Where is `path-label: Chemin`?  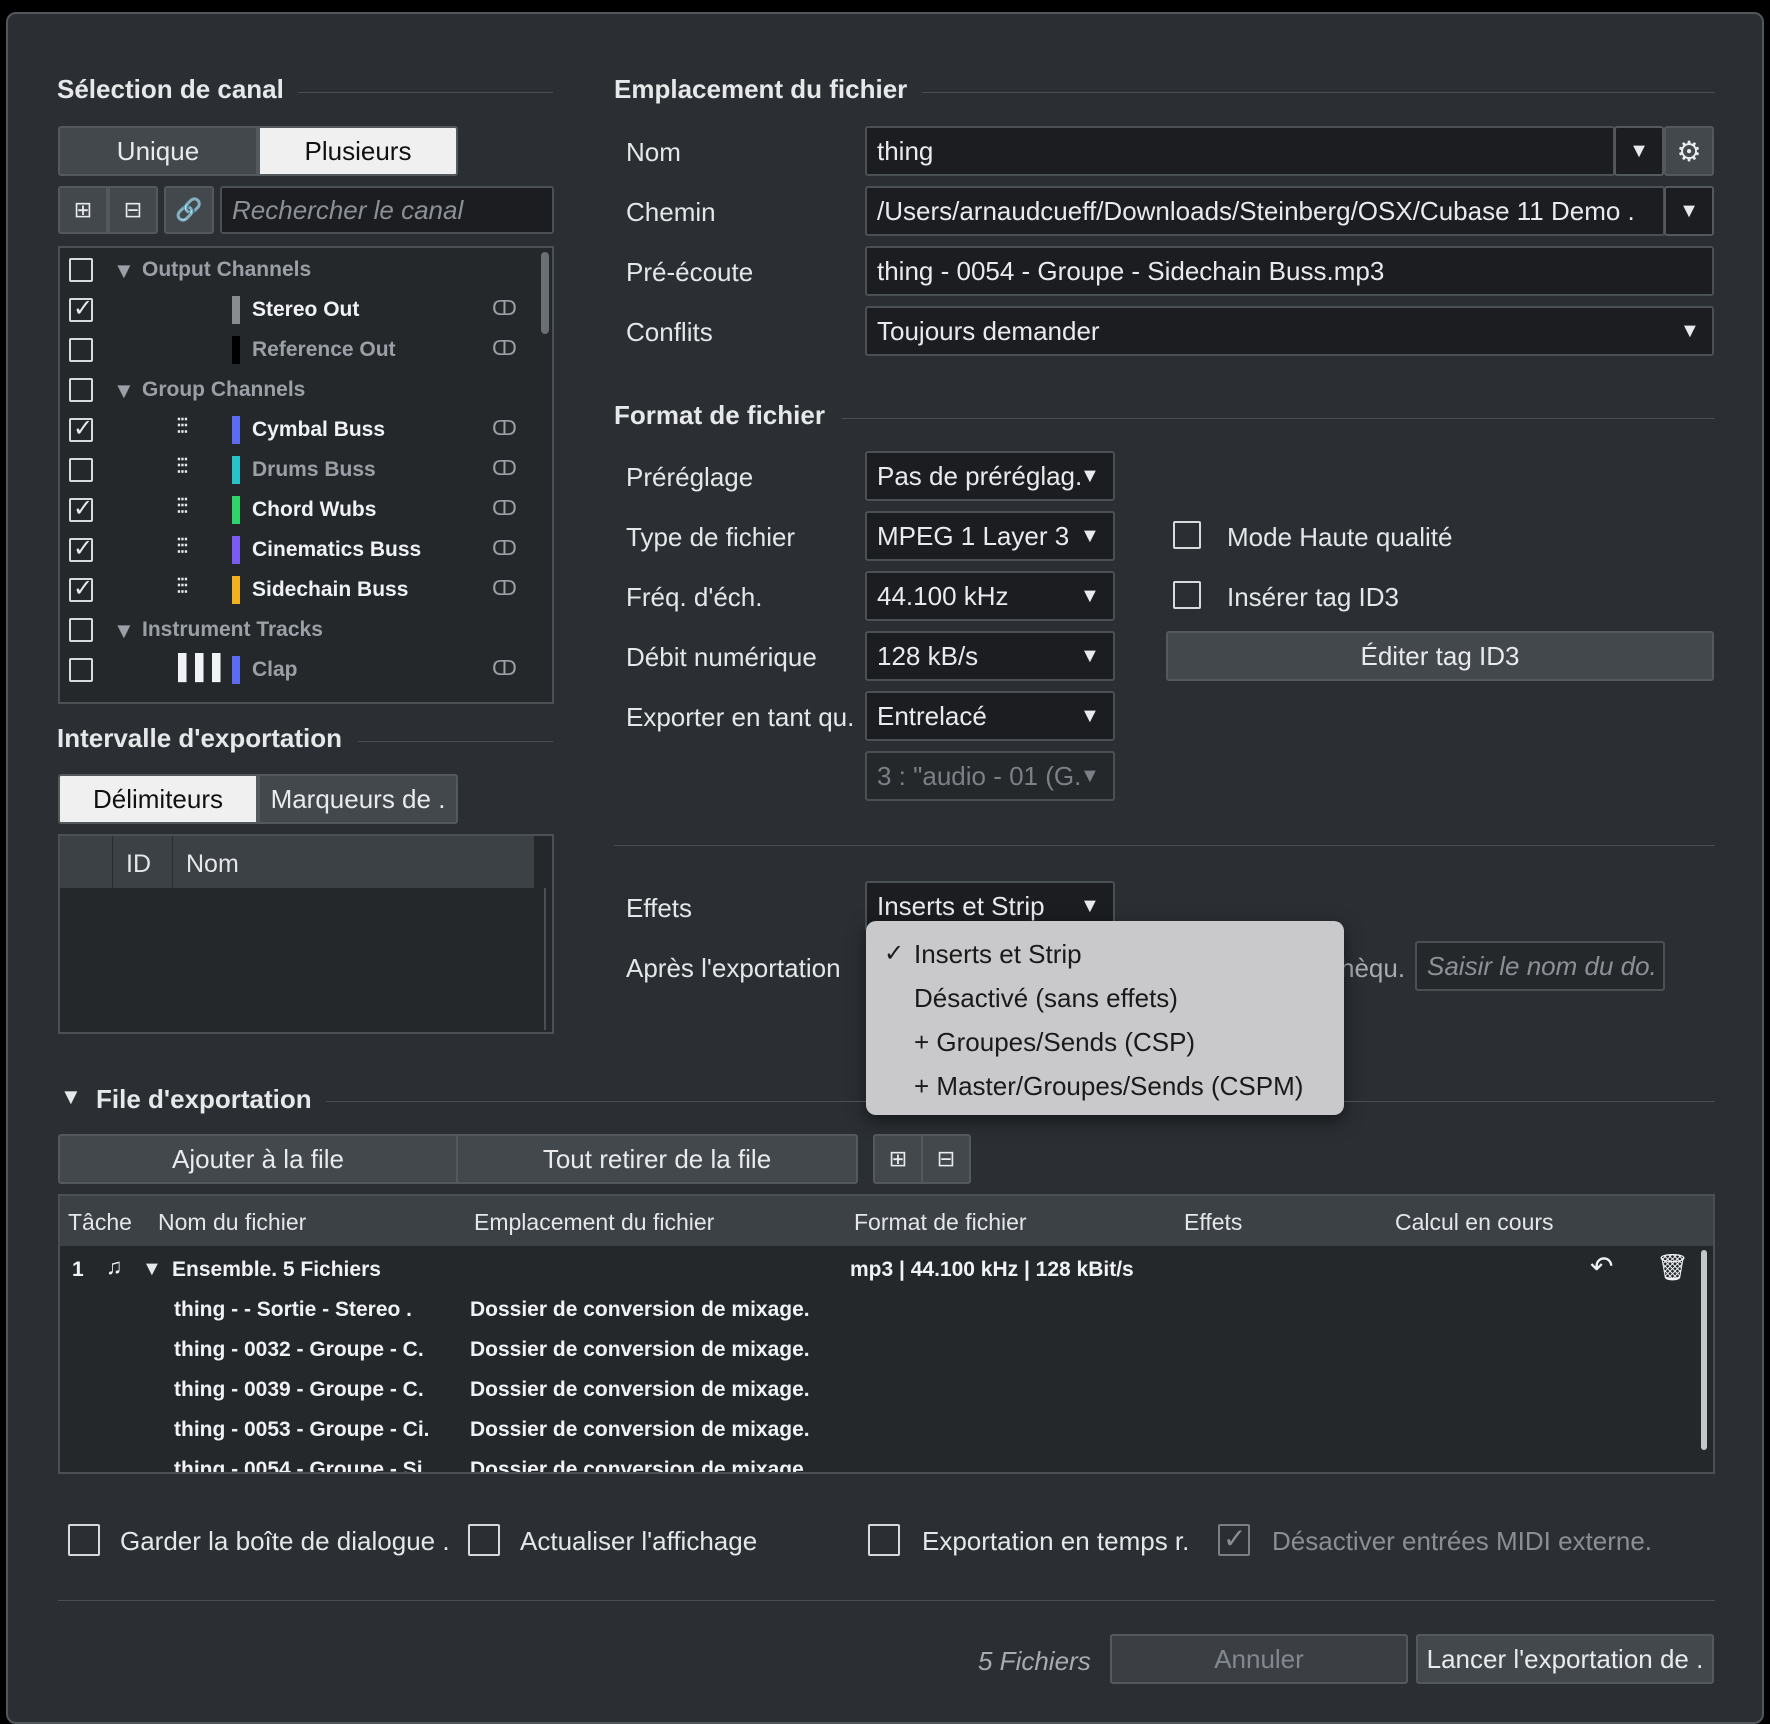 path-label: Chemin is located at coordinates (671, 212).